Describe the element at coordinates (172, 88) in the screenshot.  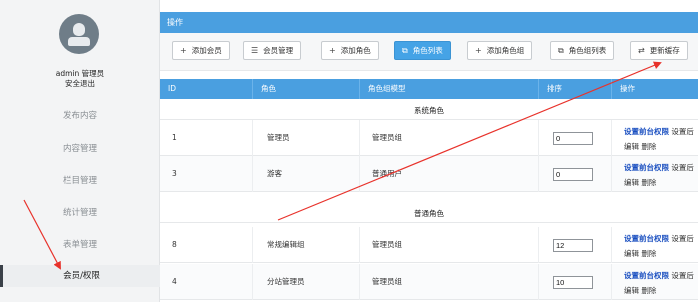
I see `column-header-id: ID` at that location.